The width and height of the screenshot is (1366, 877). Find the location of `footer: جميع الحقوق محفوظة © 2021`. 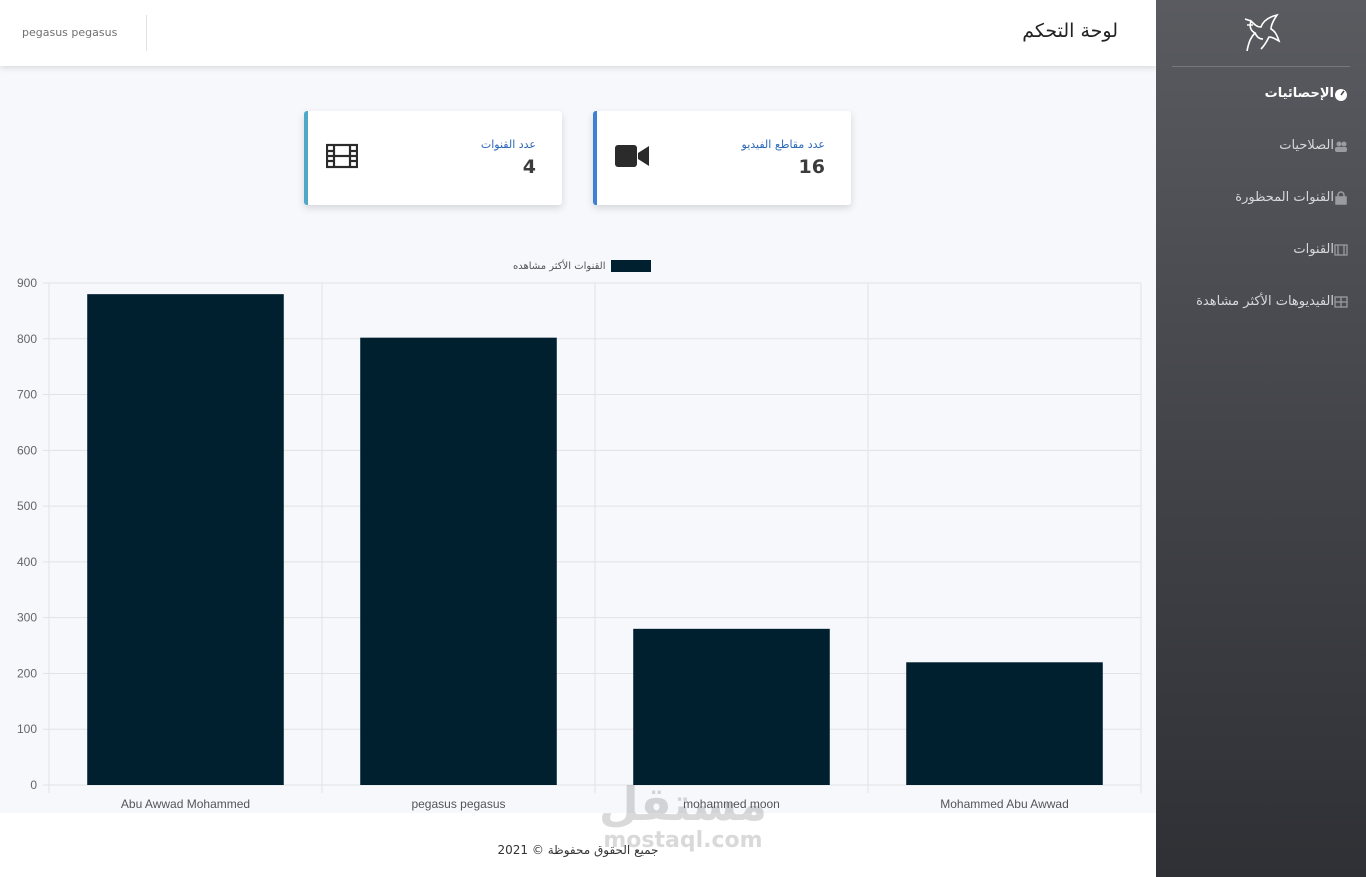

footer: جميع الحقوق محفوظة © 2021 is located at coordinates (578, 845).